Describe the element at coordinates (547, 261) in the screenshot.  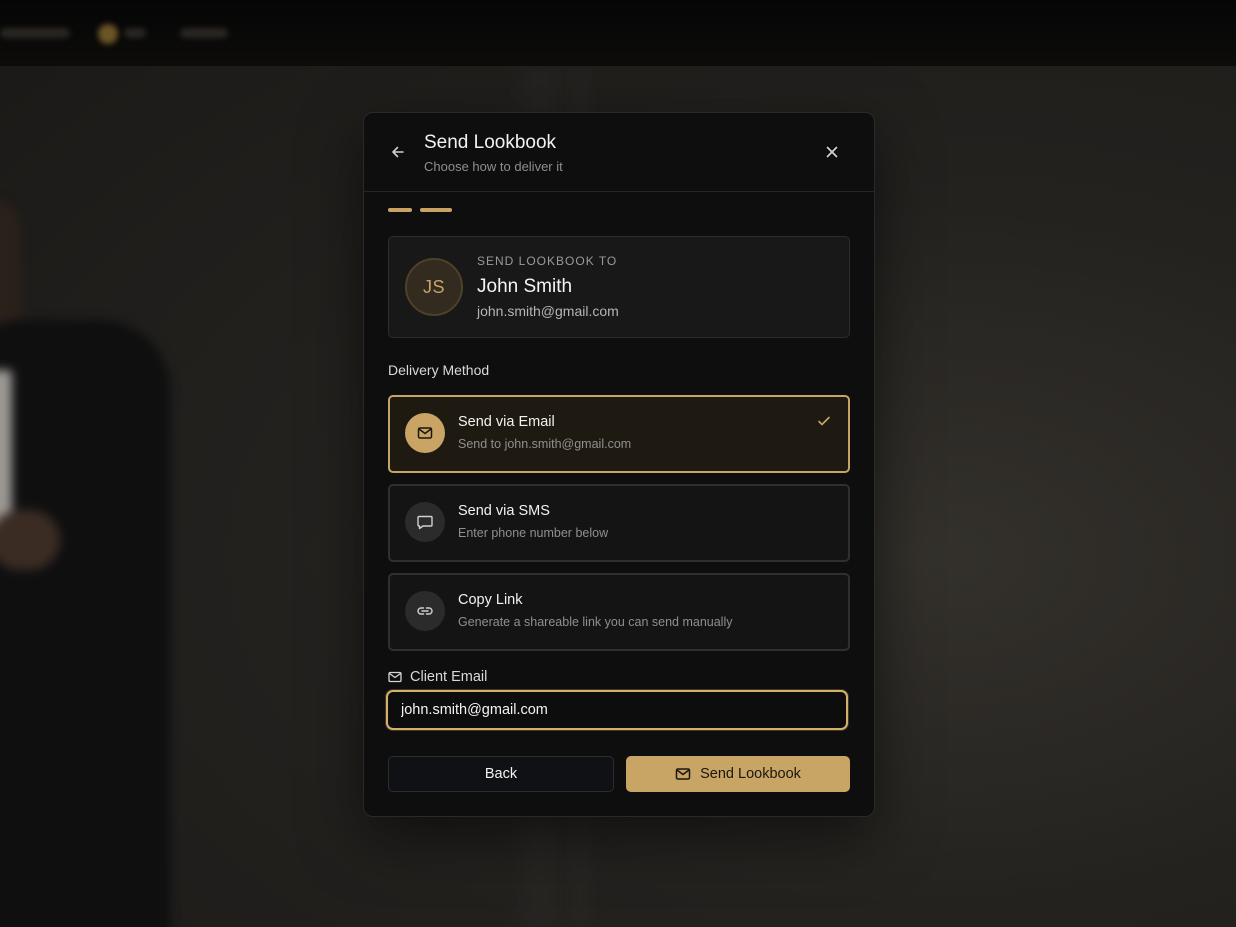
I see `recipient-label: SEND LOOKBOOK TO` at that location.